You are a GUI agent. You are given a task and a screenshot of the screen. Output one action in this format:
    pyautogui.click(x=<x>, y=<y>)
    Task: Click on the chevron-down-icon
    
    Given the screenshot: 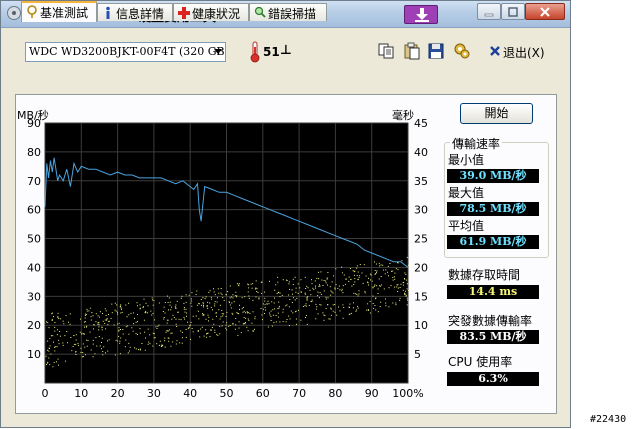 What is the action you would take?
    pyautogui.click(x=218, y=51)
    